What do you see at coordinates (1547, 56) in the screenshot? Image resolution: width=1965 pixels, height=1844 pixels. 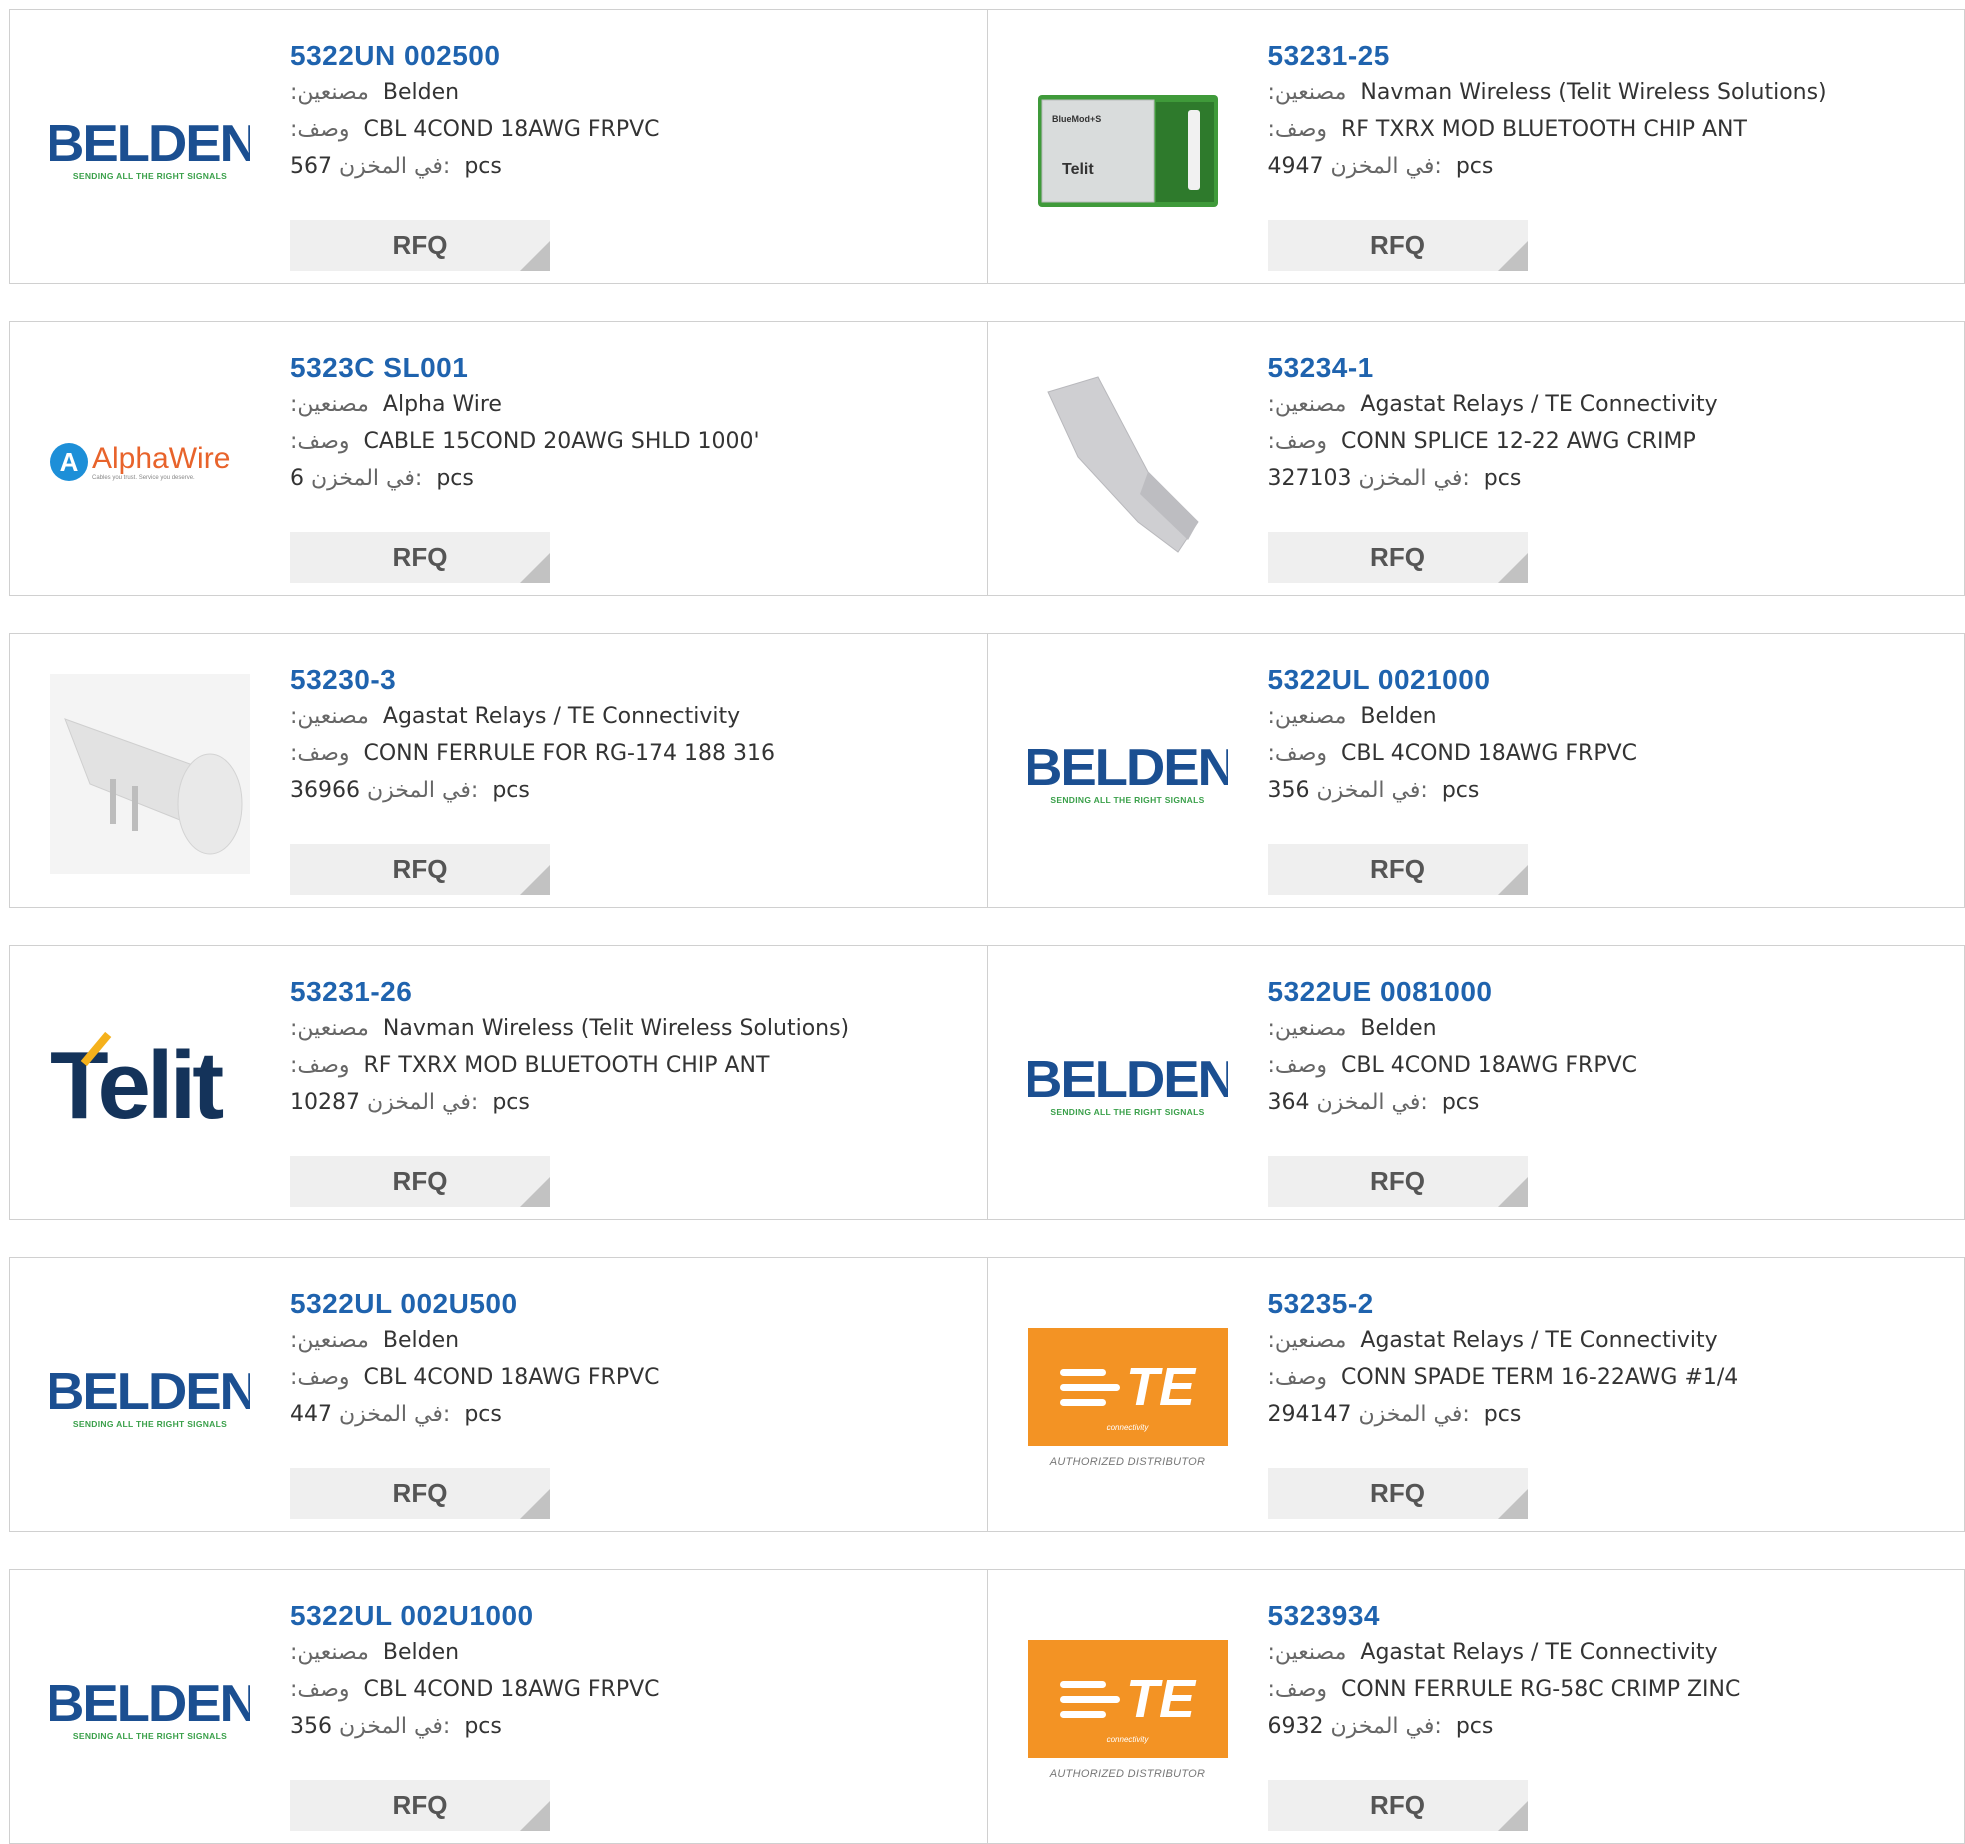 I see `part-number-link: 53231-25` at bounding box center [1547, 56].